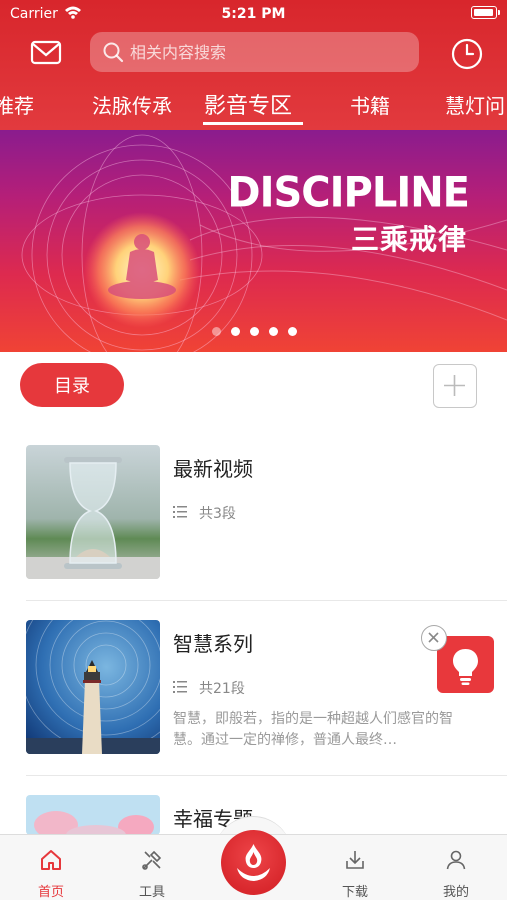 This screenshot has width=507, height=900. Describe the element at coordinates (217, 514) in the screenshot. I see `item-count: 共3段` at that location.